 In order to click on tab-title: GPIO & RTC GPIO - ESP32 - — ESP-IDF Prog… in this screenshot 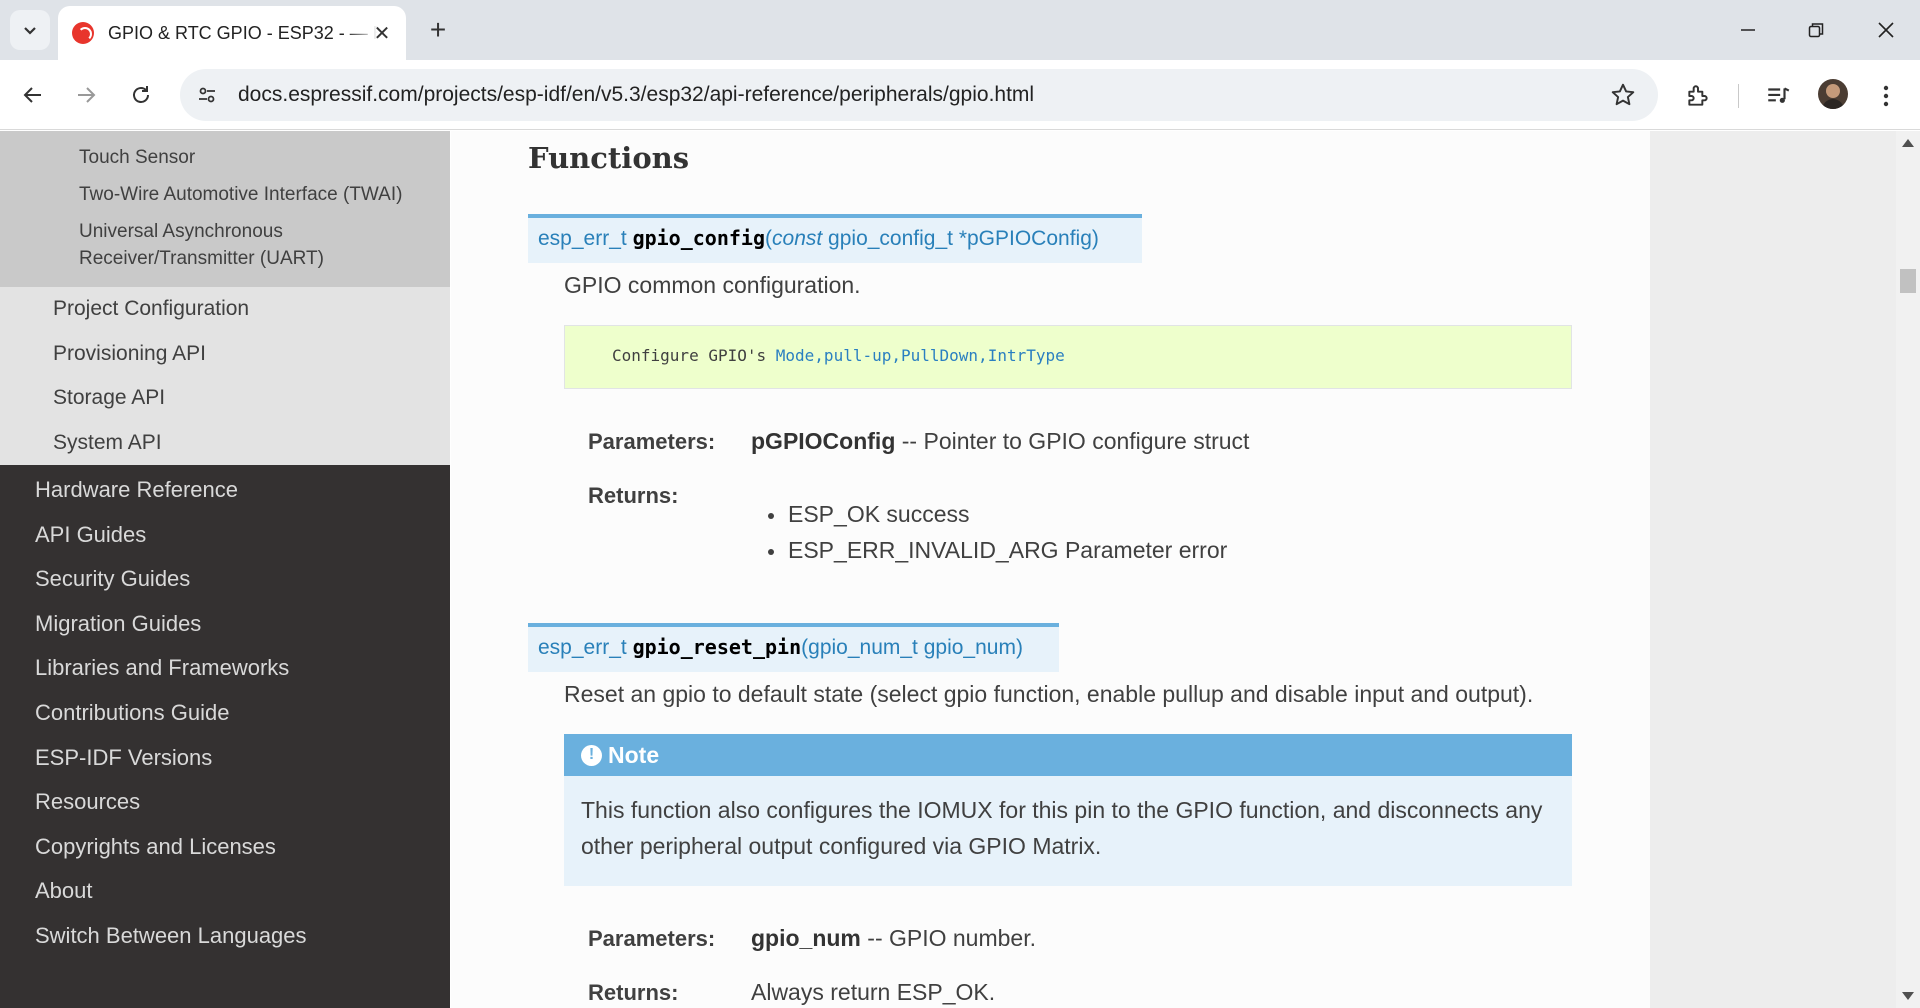, I will do `click(243, 32)`.